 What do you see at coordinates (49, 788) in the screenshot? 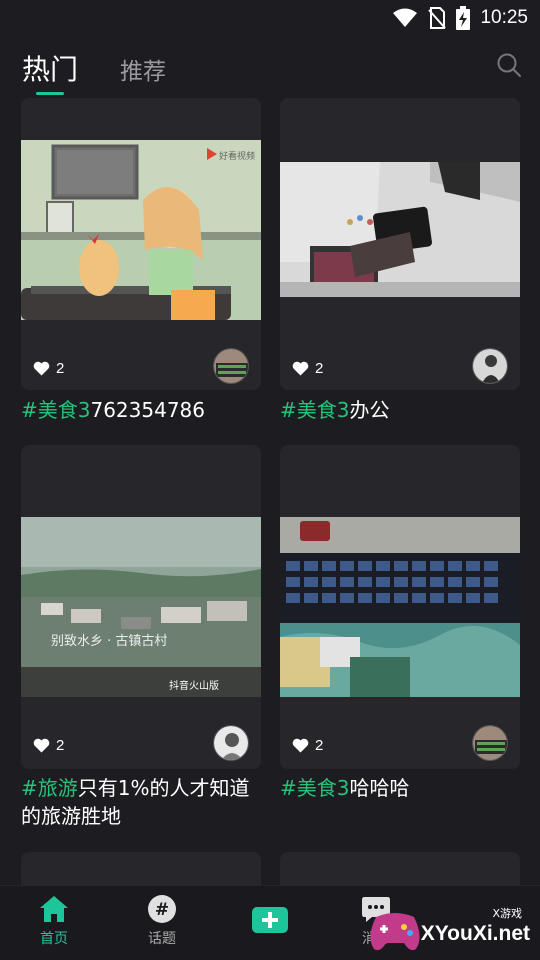
I see `topic-tag: #旅游` at bounding box center [49, 788].